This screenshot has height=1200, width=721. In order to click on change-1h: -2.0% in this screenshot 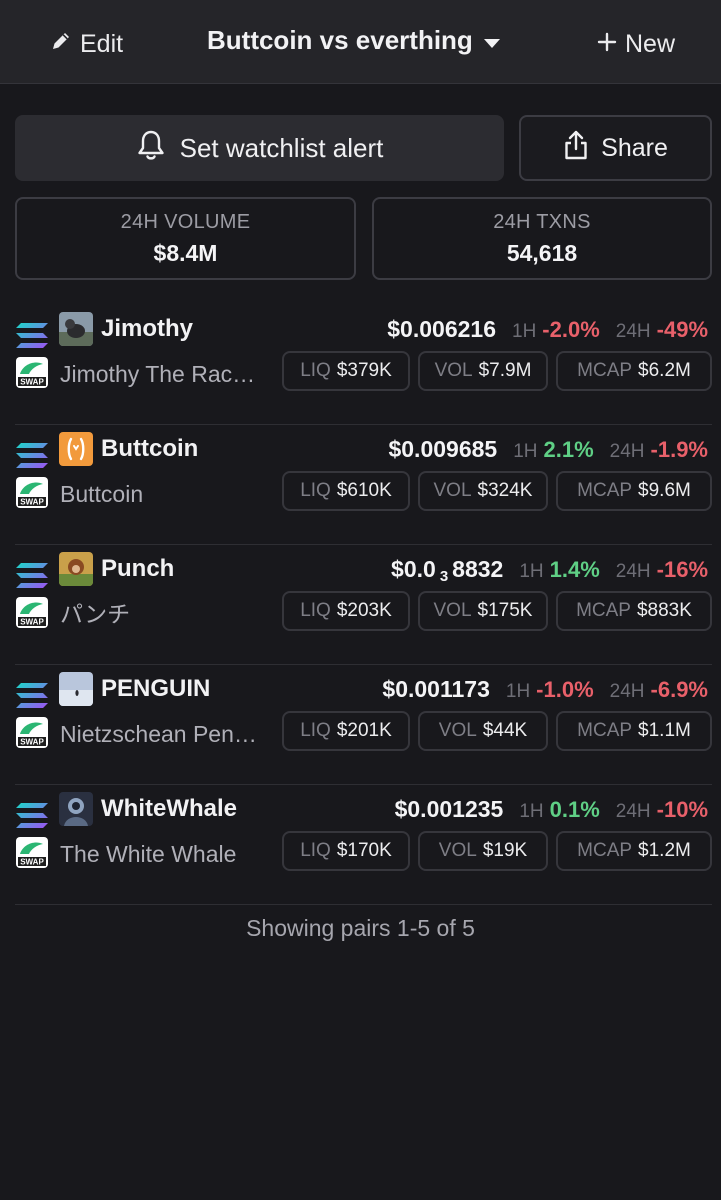, I will do `click(571, 329)`.